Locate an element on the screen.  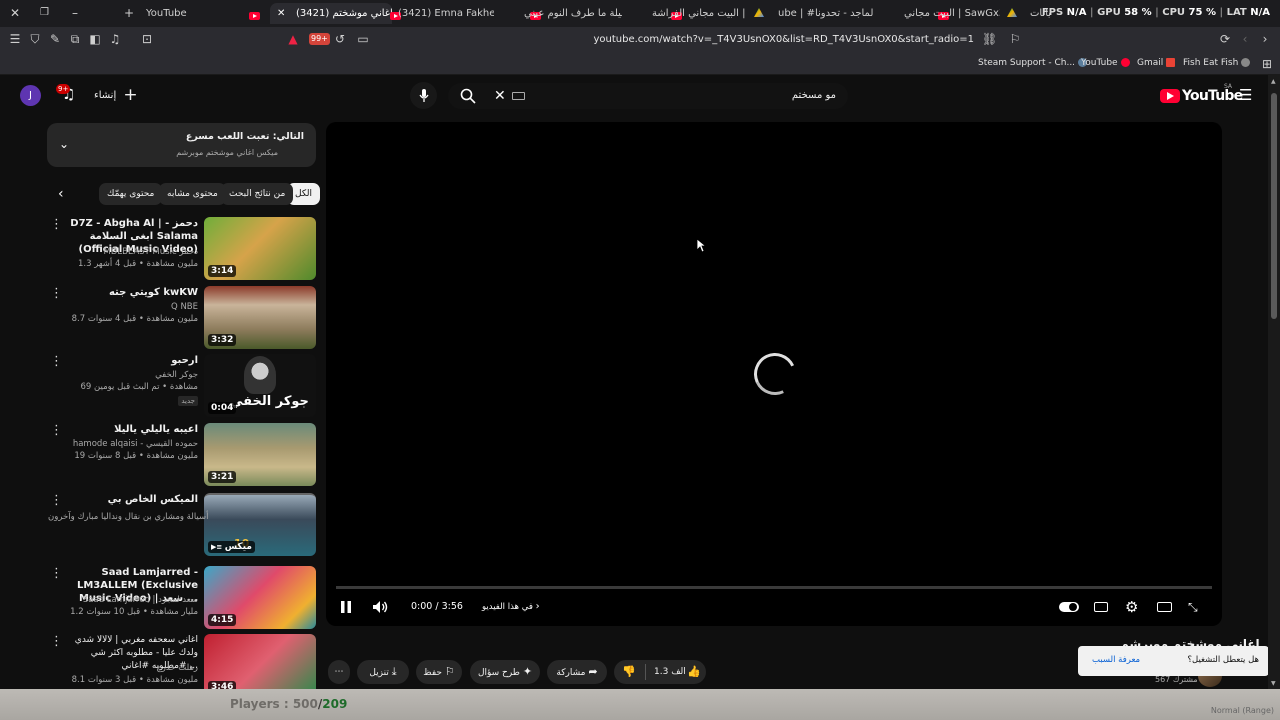
chip-from-search: من نتائج البحث is located at coordinates (257, 194).